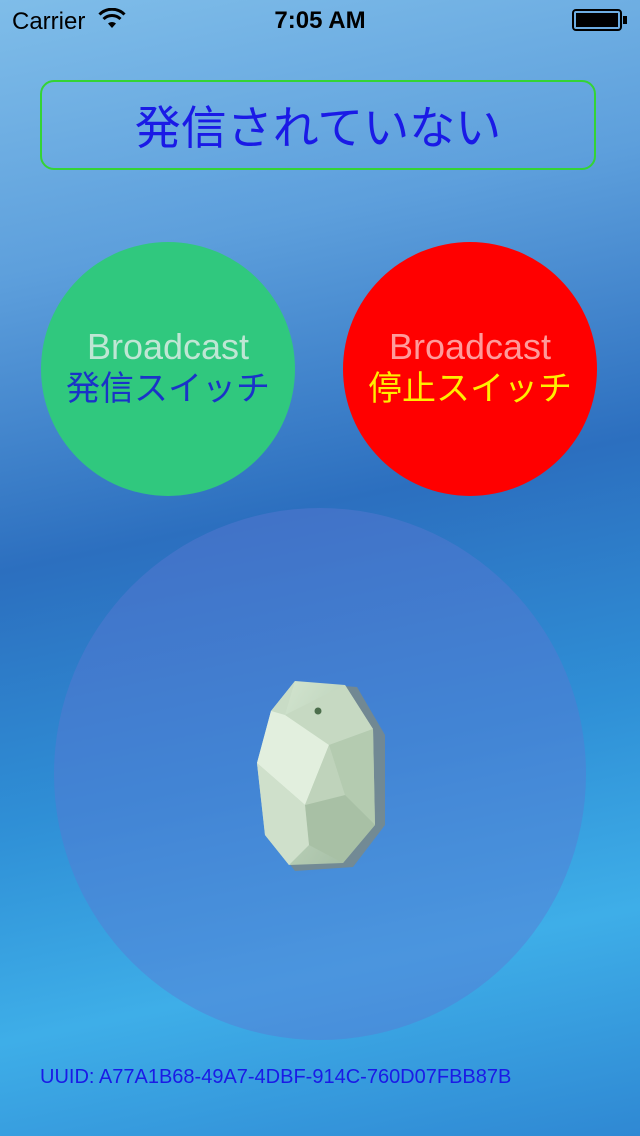  I want to click on clock: 7:05 AM, so click(320, 20).